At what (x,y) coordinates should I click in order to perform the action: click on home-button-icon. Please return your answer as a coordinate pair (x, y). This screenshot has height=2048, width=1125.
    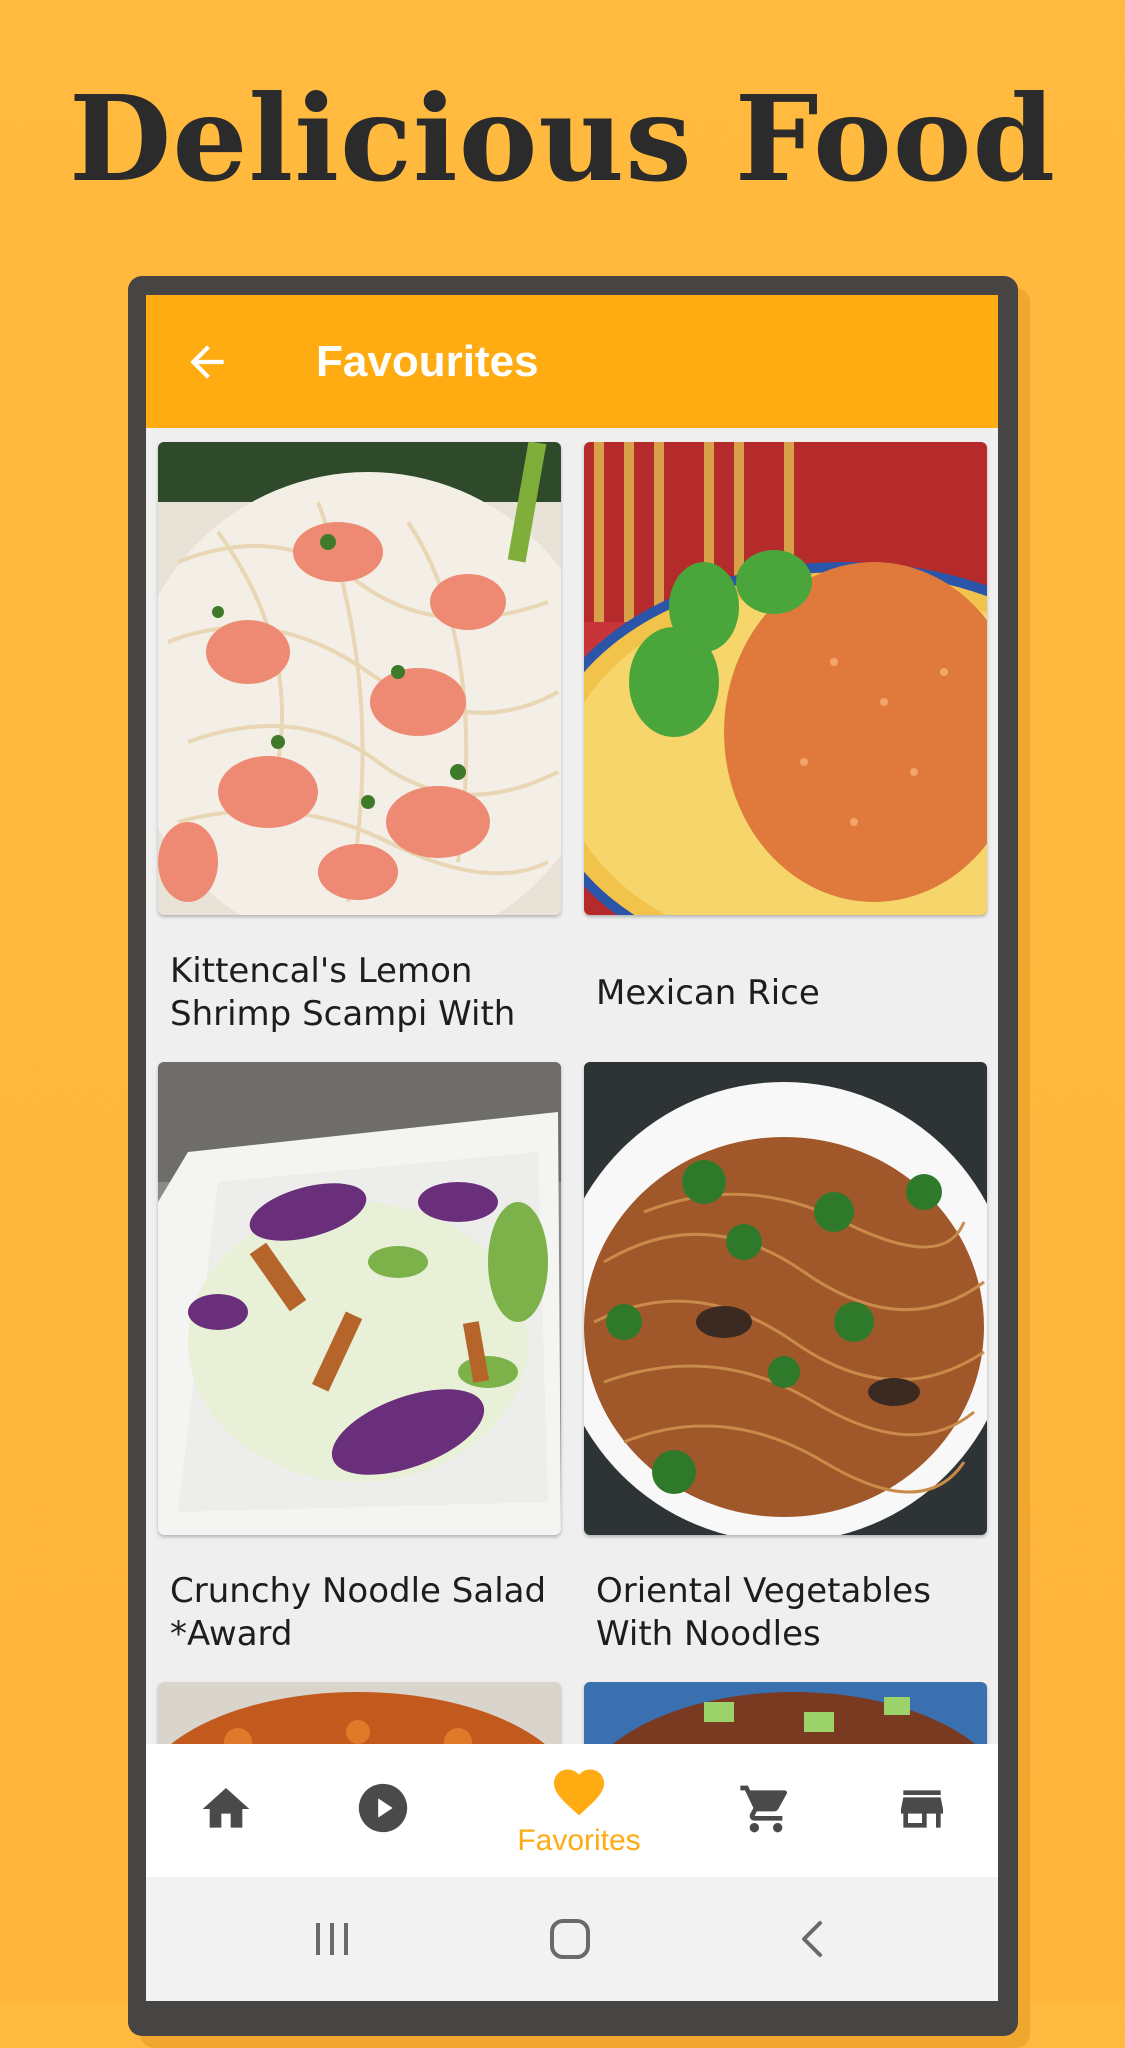
    Looking at the image, I should click on (570, 1939).